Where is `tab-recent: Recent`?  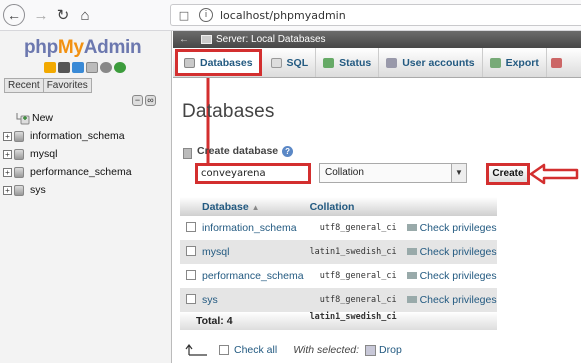
tab-recent: Recent is located at coordinates (24, 85).